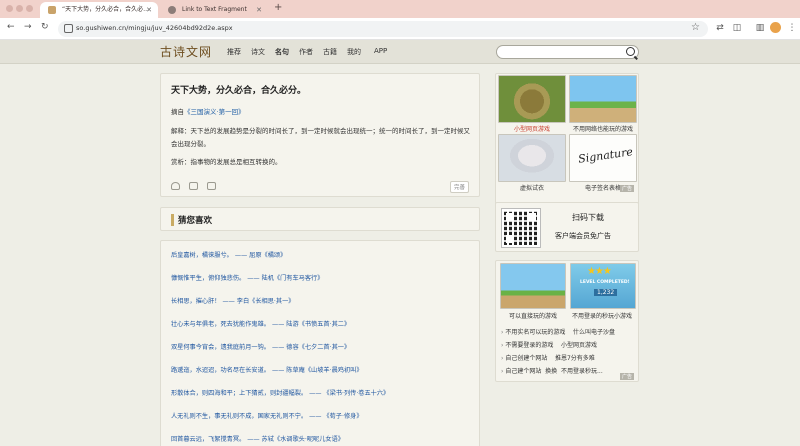  Describe the element at coordinates (548, 358) in the screenshot. I see `ad-link-row: › 自己创建个网站 推恩7分有多难` at that location.